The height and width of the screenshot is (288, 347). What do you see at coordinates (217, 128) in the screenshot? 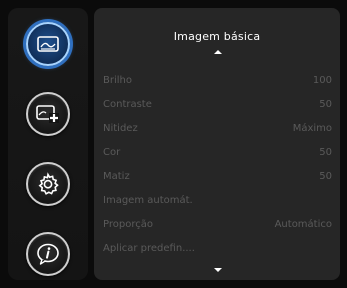
I see `setting-row-sharpness: Nitidez Máximo` at bounding box center [217, 128].